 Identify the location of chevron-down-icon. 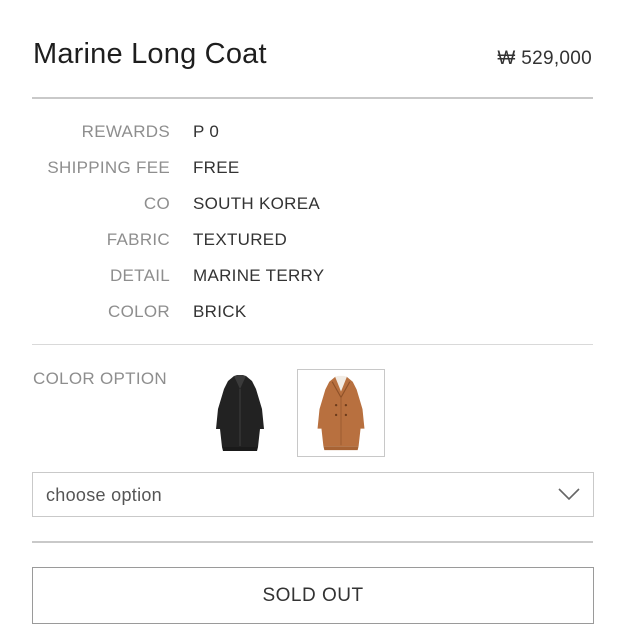
(569, 494).